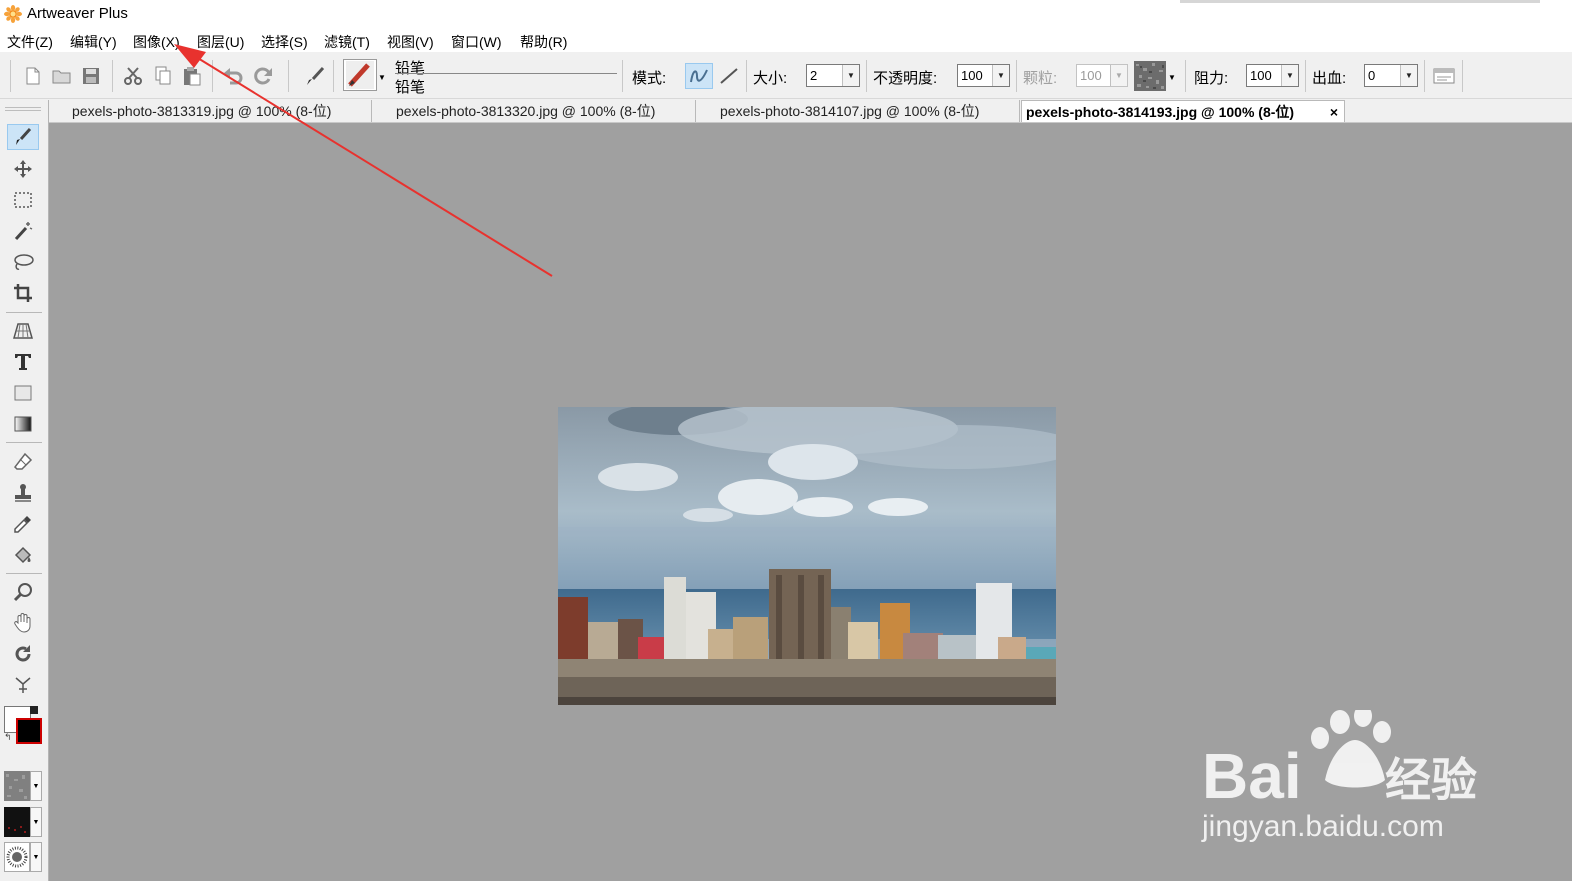 Image resolution: width=1572 pixels, height=881 pixels. I want to click on resist-label: 阻力:, so click(1211, 78).